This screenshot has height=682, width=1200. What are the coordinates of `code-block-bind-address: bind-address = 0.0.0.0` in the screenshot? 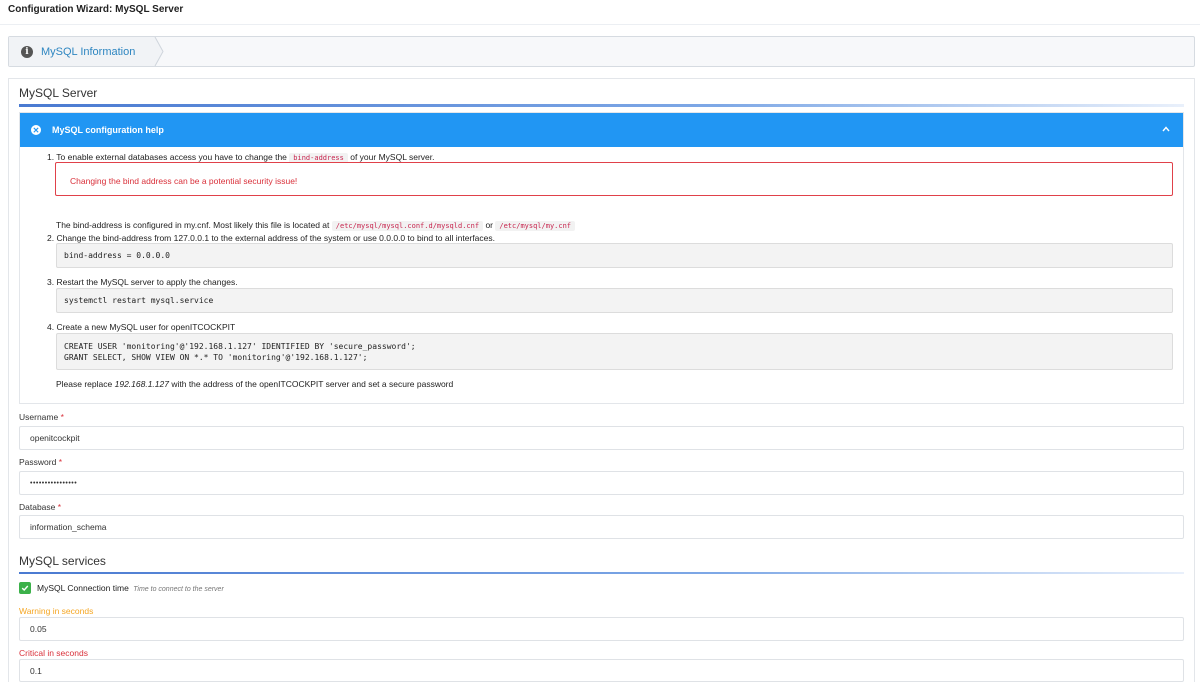 It's located at (614, 255).